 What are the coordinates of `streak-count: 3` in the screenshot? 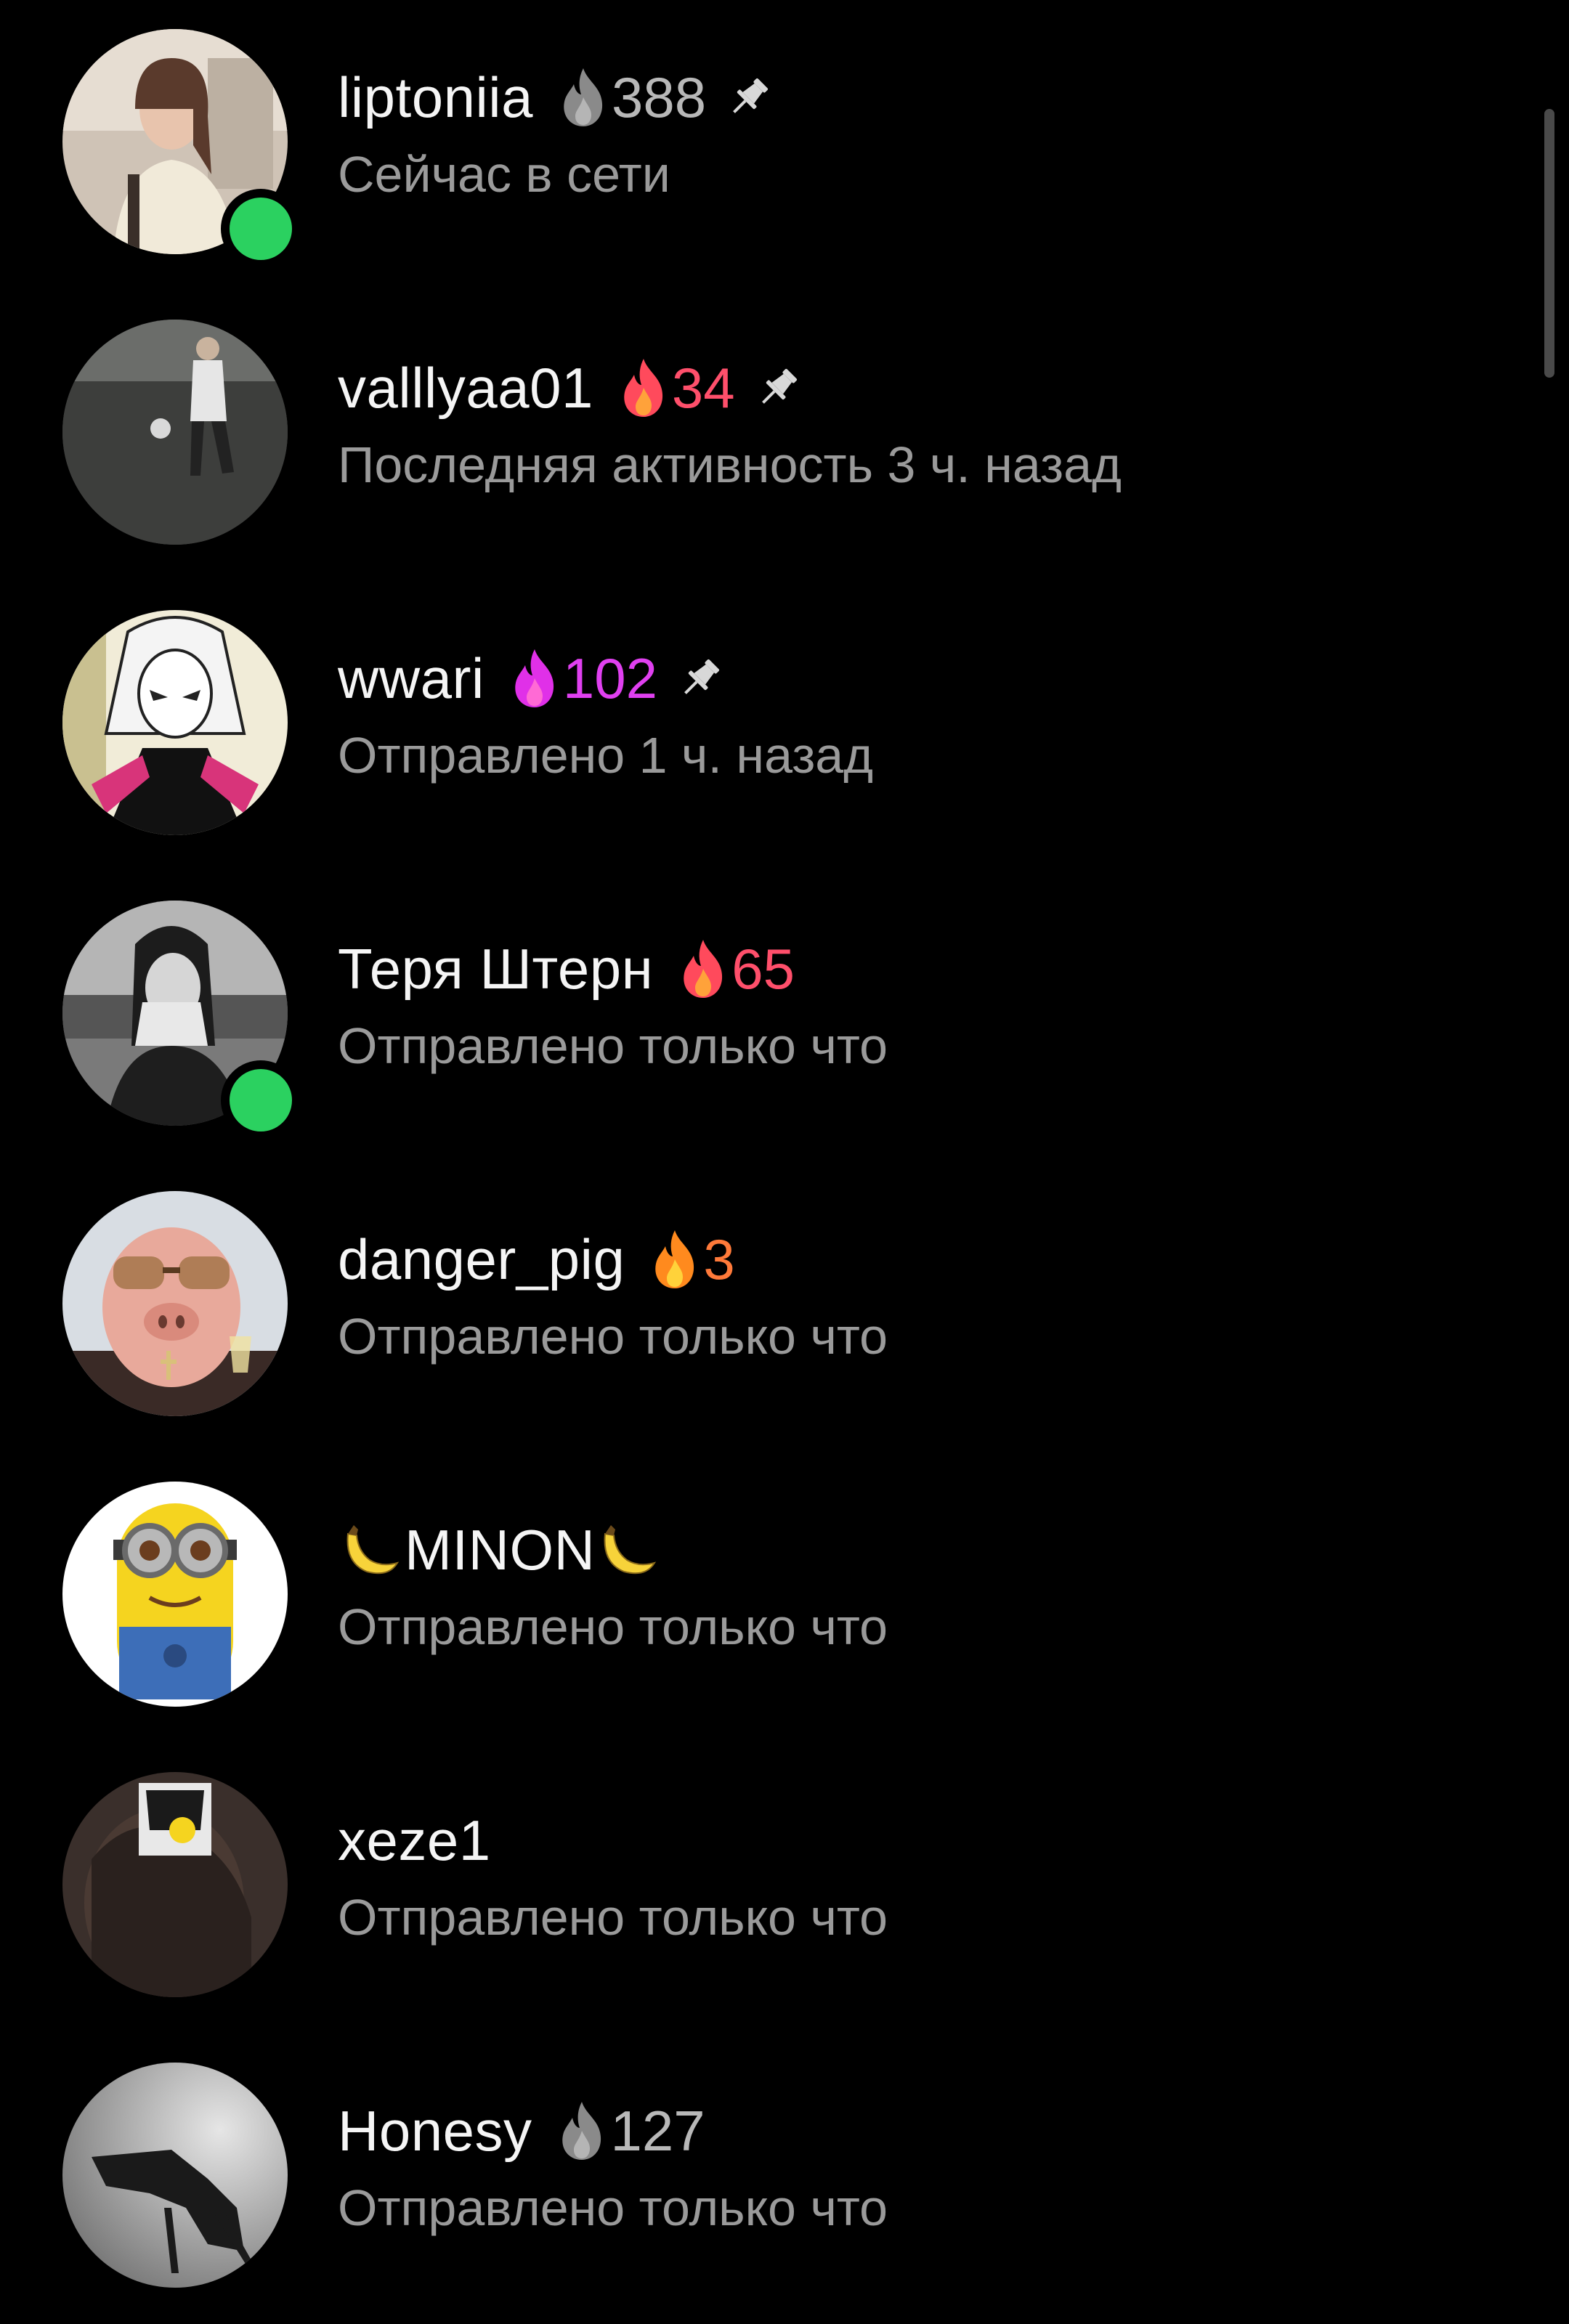 It's located at (719, 1259).